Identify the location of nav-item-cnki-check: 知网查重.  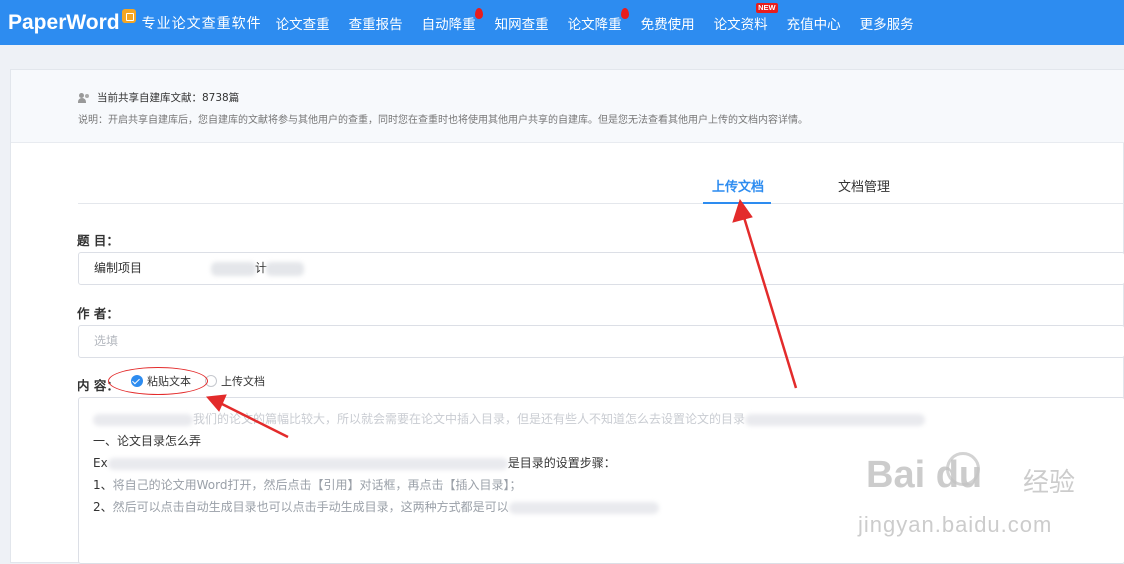
(522, 23).